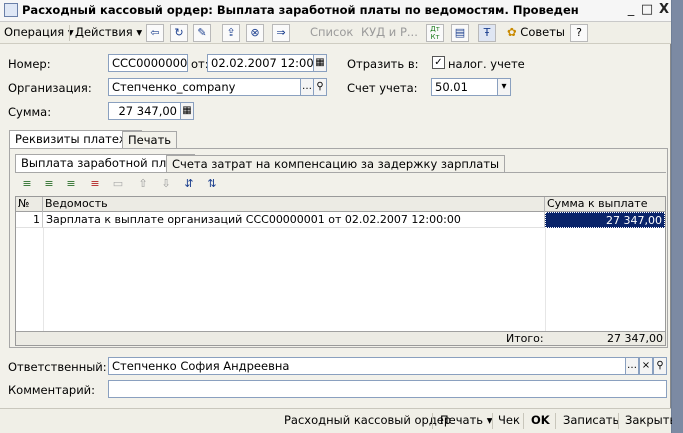 This screenshot has width=683, height=433. What do you see at coordinates (387, 389) in the screenshot?
I see `comment-field` at bounding box center [387, 389].